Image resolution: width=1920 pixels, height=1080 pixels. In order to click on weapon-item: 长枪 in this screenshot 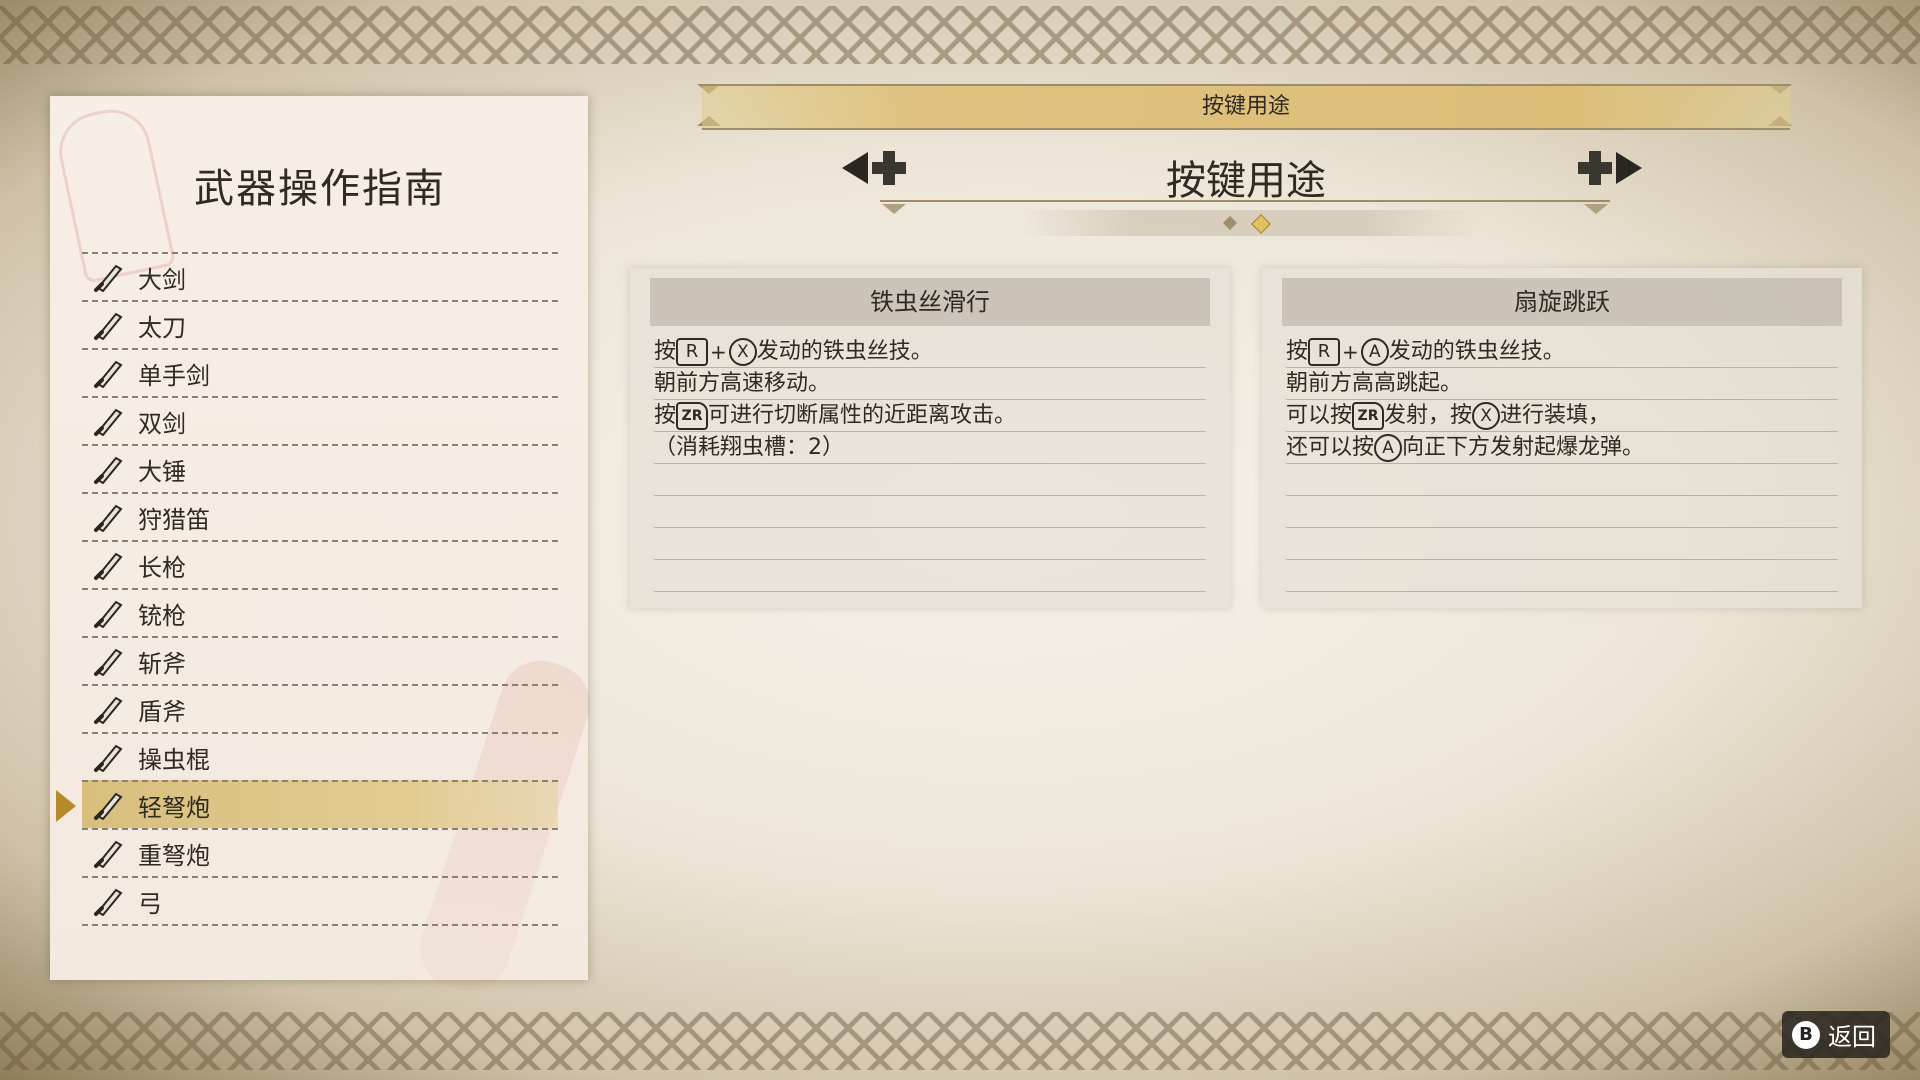, I will do `click(320, 564)`.